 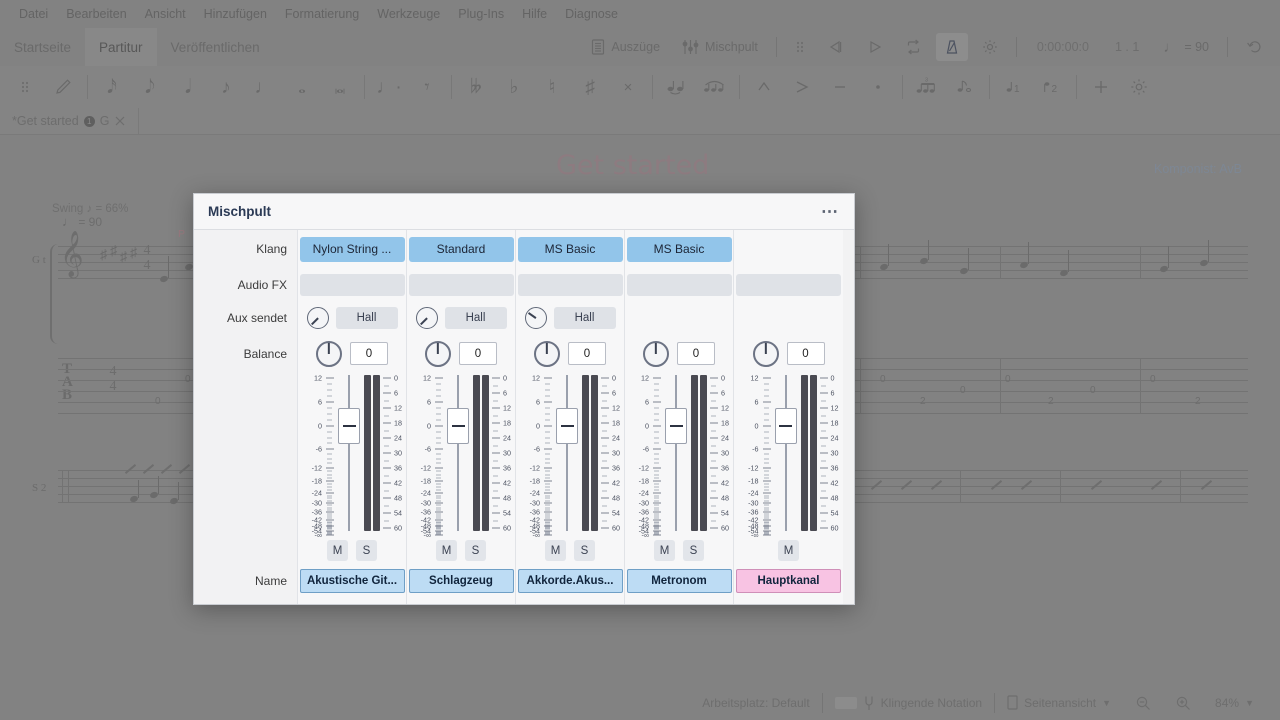 What do you see at coordinates (42, 47) in the screenshot?
I see `tab-startseite: Startseite` at bounding box center [42, 47].